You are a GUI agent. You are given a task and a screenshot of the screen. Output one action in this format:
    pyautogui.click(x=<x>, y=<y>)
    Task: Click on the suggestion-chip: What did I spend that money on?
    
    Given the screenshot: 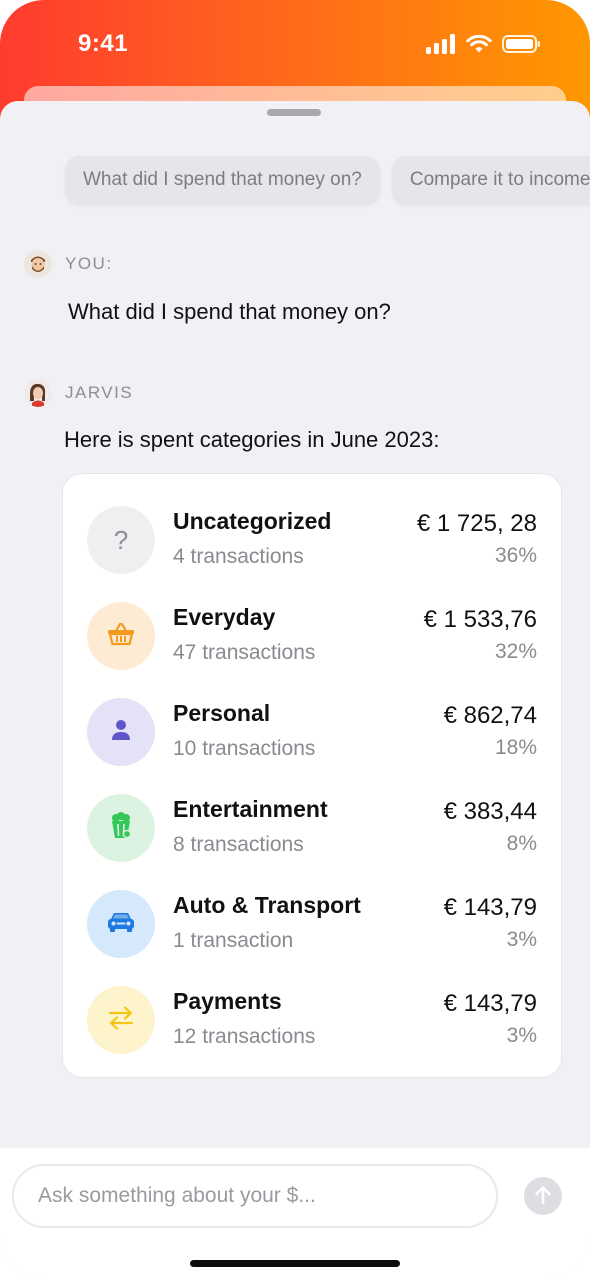 What is the action you would take?
    pyautogui.click(x=222, y=180)
    